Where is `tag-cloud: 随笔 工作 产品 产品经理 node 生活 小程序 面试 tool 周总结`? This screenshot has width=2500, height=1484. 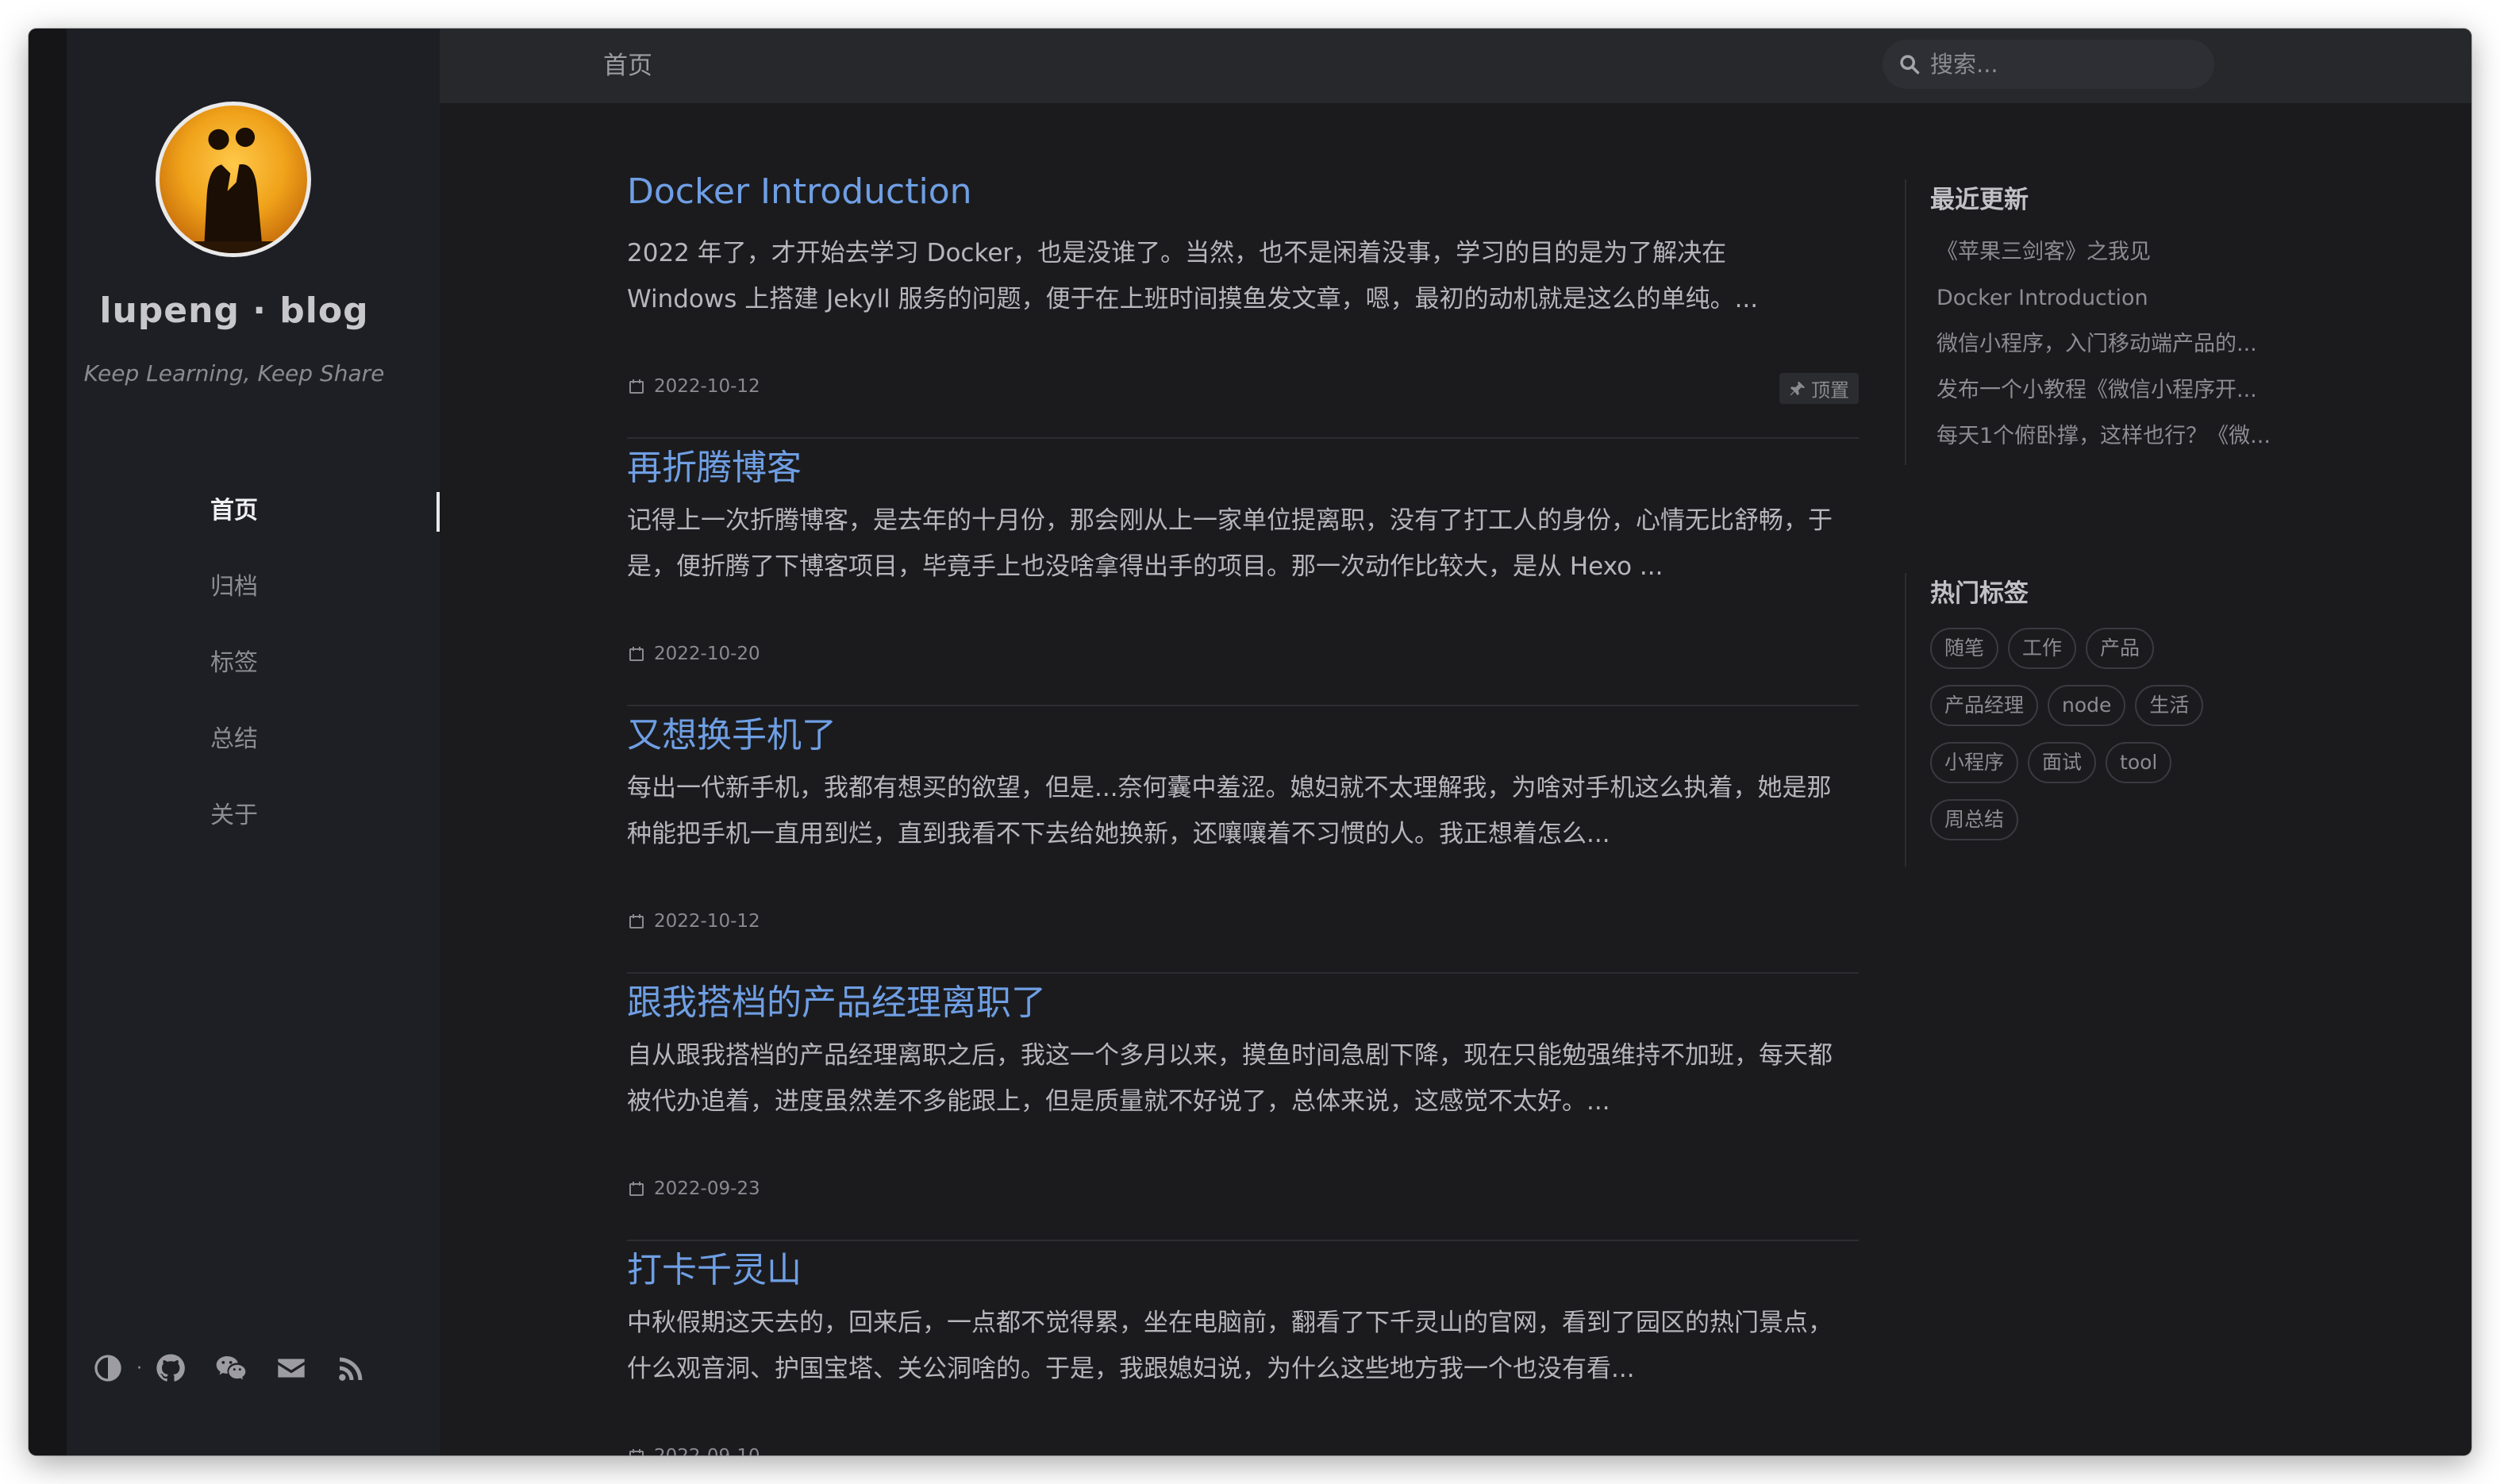 tag-cloud: 随笔 工作 产品 产品经理 node 生活 小程序 面试 tool 周总结 is located at coordinates (2096, 742).